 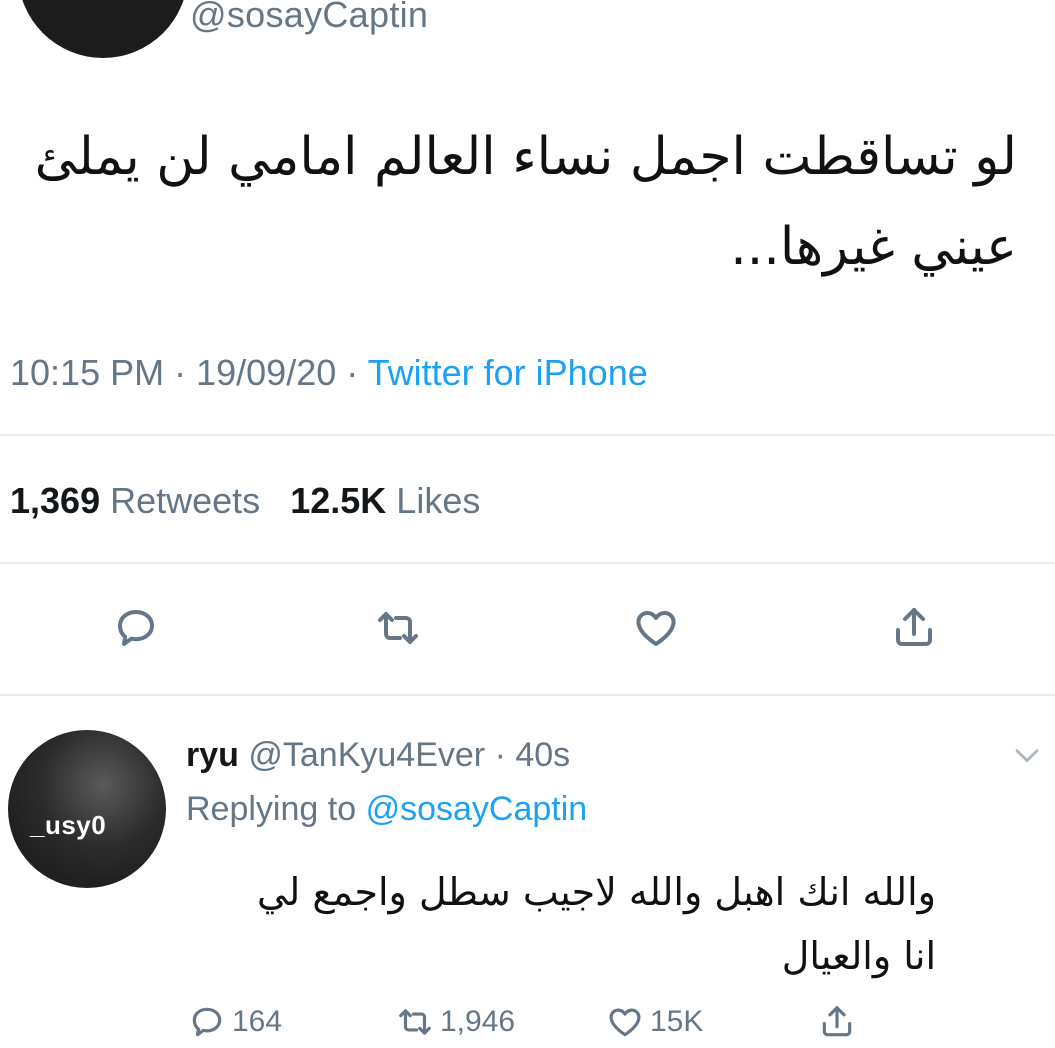 I want to click on share-button, so click(x=914, y=628).